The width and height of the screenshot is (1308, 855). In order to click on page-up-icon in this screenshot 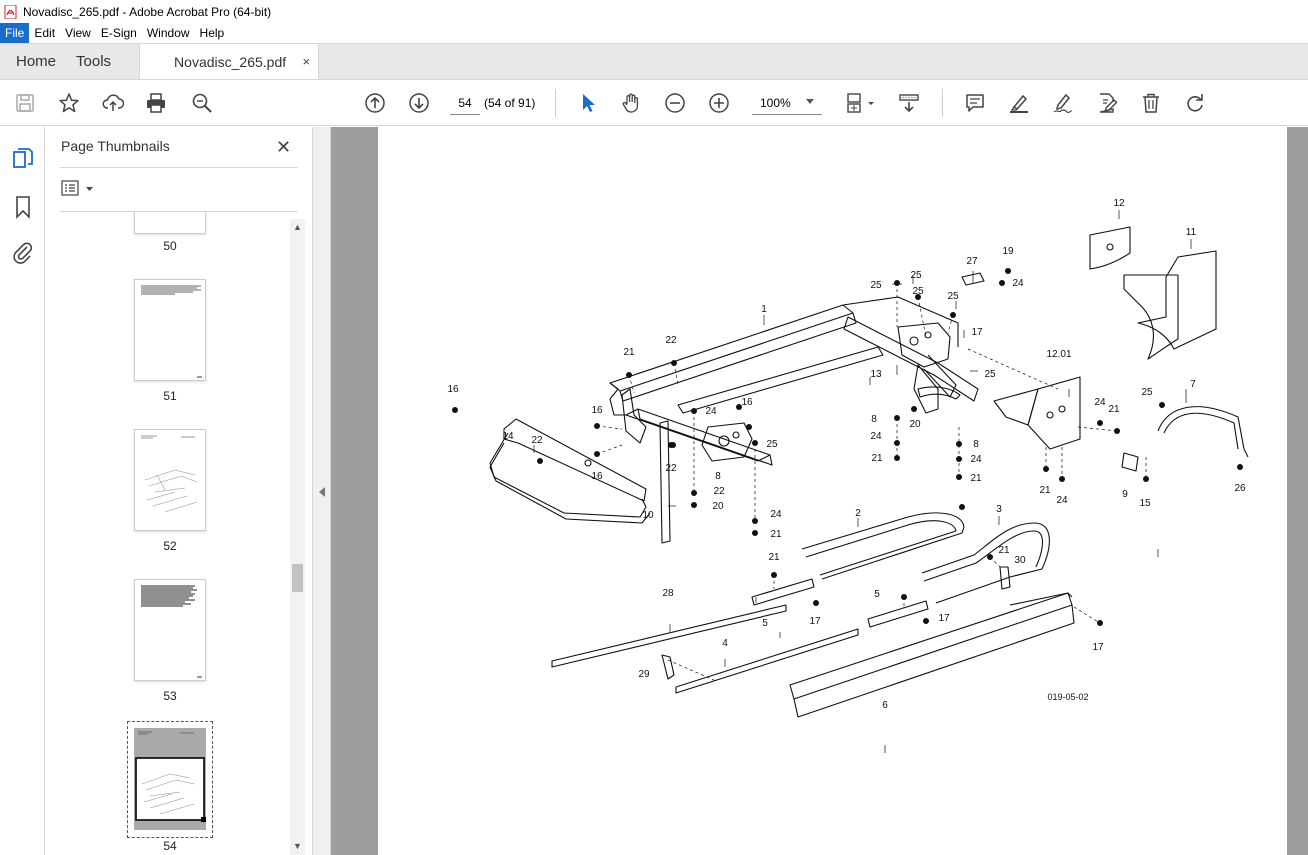, I will do `click(375, 103)`.